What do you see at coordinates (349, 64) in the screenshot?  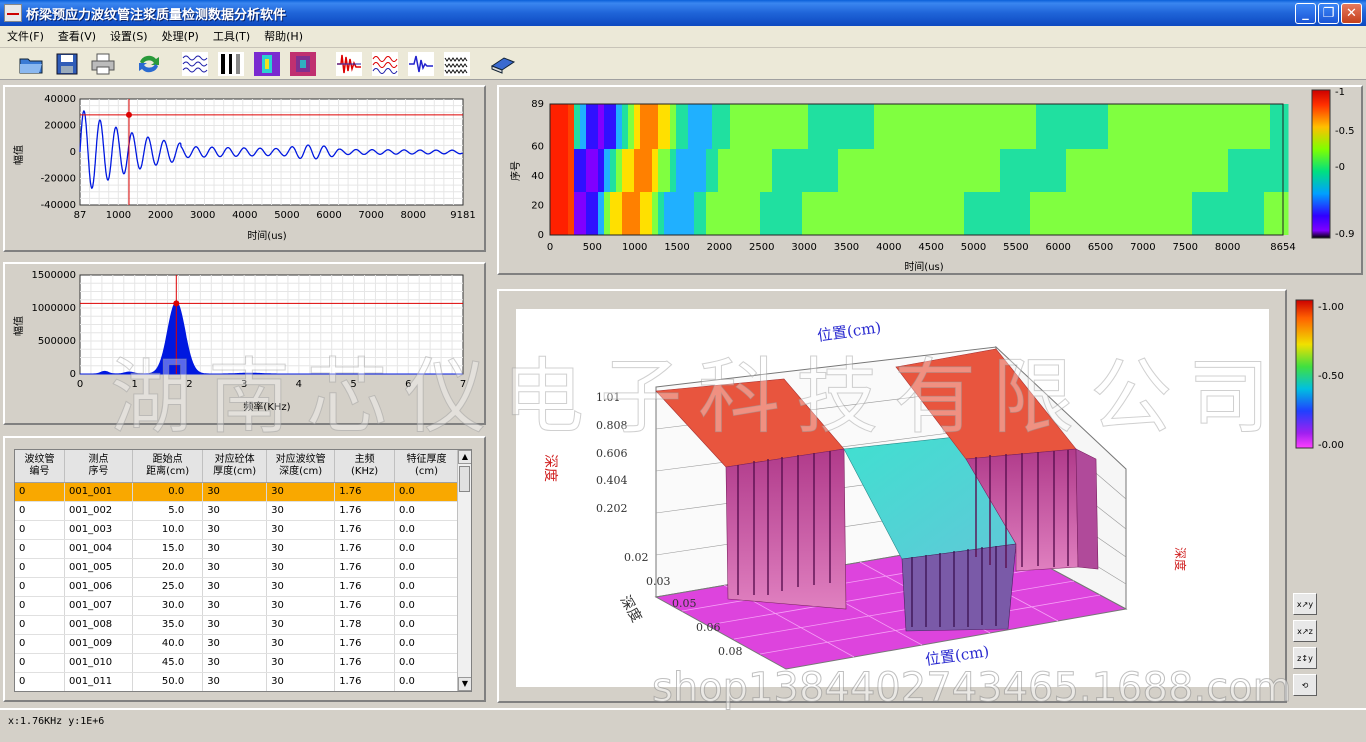 I see `red-wave-button` at bounding box center [349, 64].